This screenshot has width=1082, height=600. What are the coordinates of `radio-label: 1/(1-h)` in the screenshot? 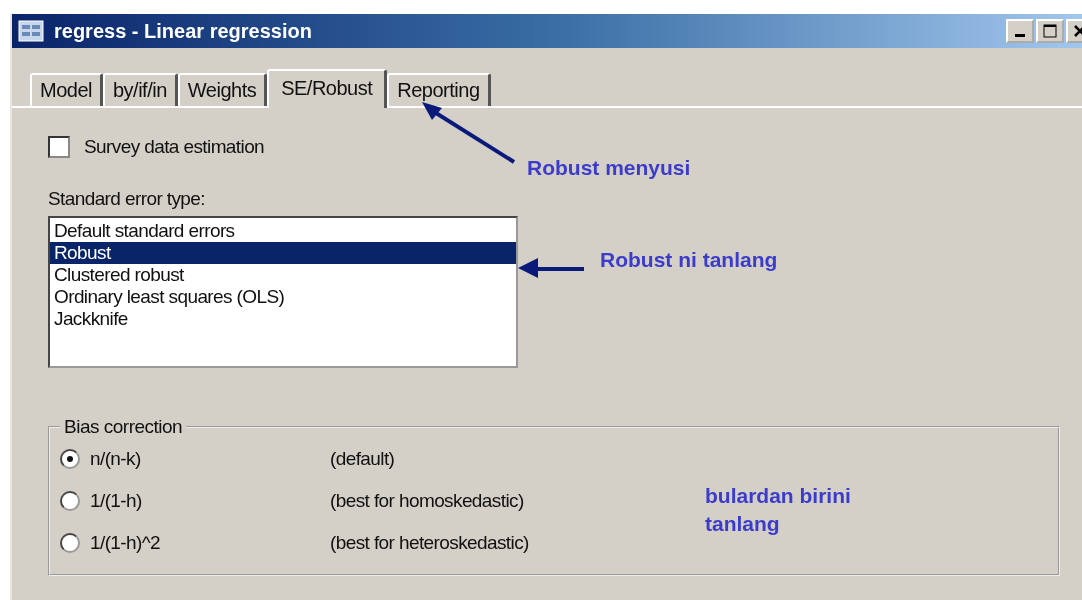 It's located at (116, 501).